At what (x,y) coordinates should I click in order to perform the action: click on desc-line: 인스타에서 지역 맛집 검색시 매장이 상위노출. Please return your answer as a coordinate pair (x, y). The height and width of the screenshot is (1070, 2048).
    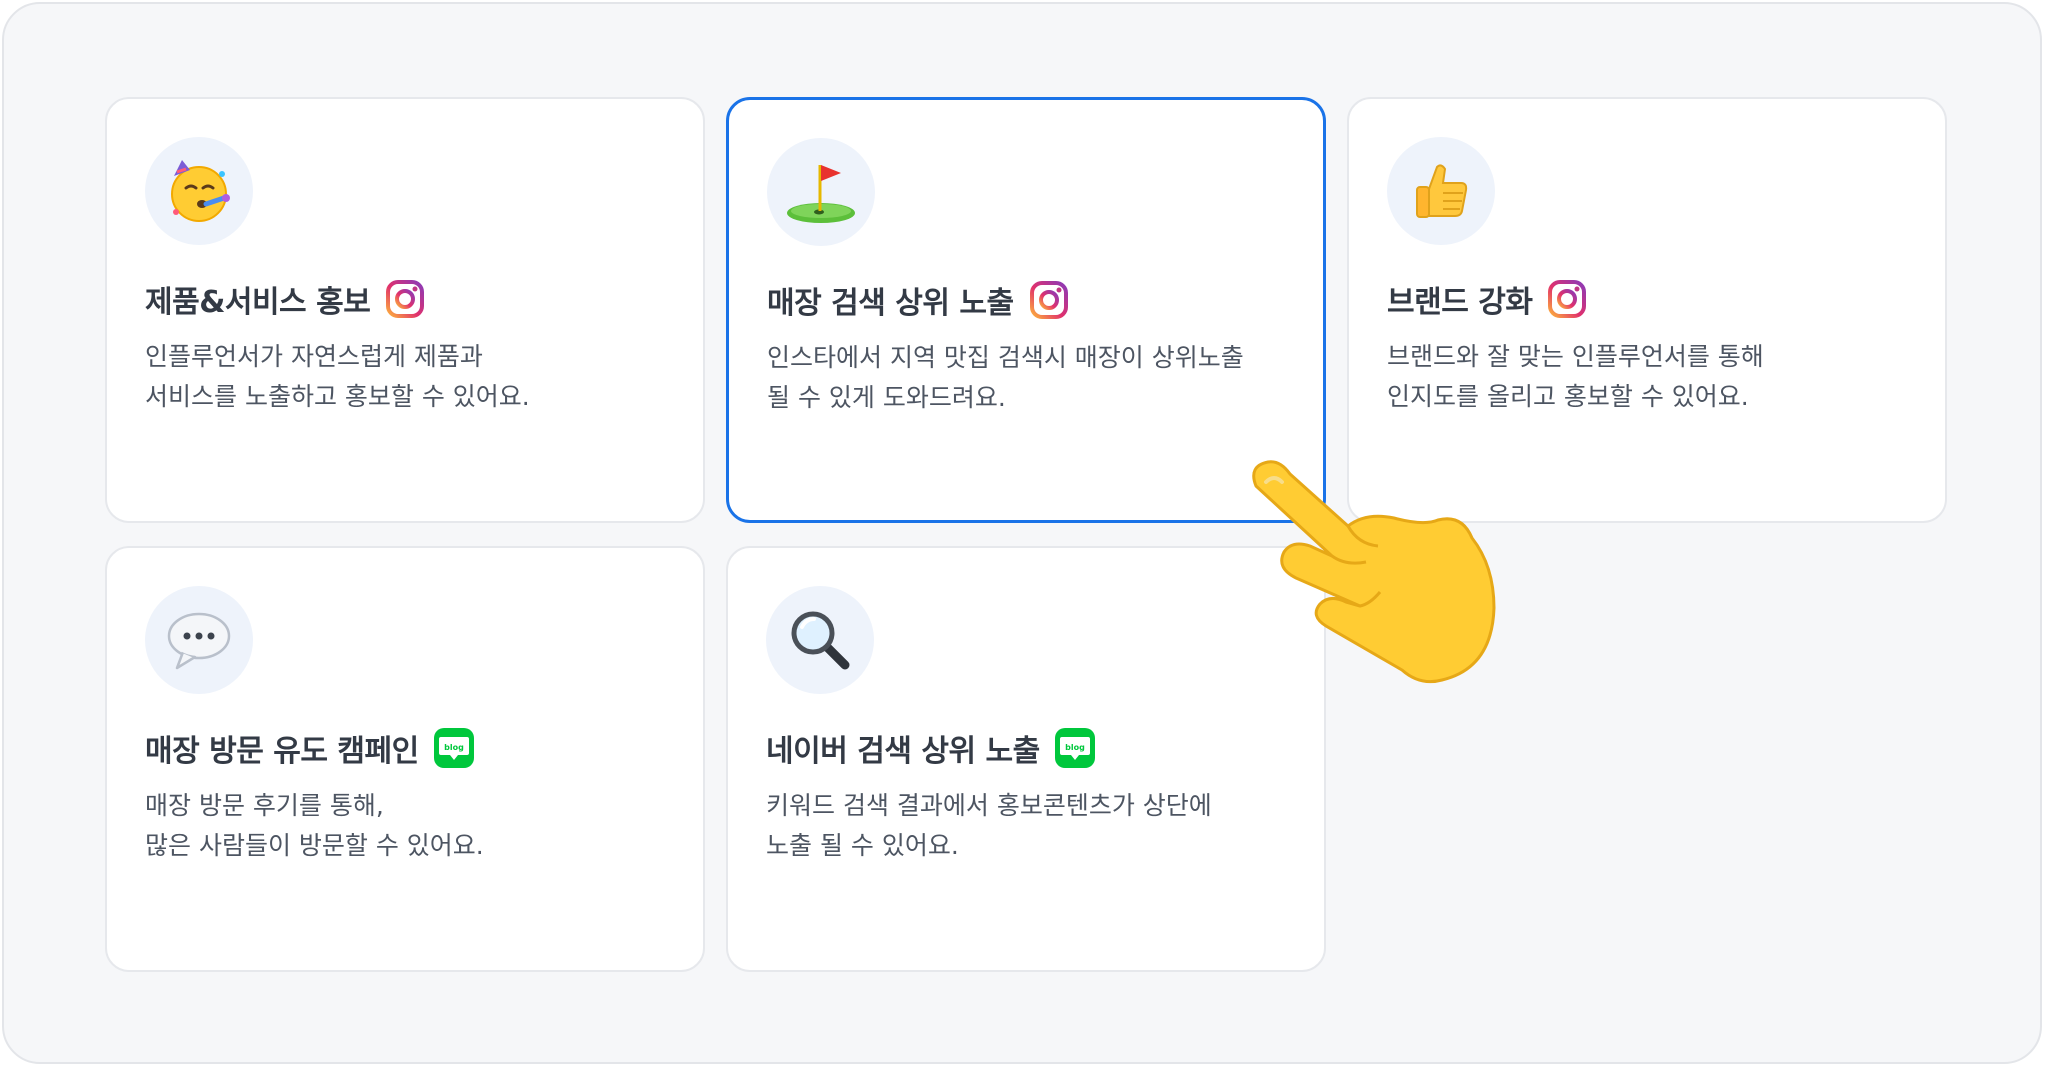
    Looking at the image, I should click on (1005, 357).